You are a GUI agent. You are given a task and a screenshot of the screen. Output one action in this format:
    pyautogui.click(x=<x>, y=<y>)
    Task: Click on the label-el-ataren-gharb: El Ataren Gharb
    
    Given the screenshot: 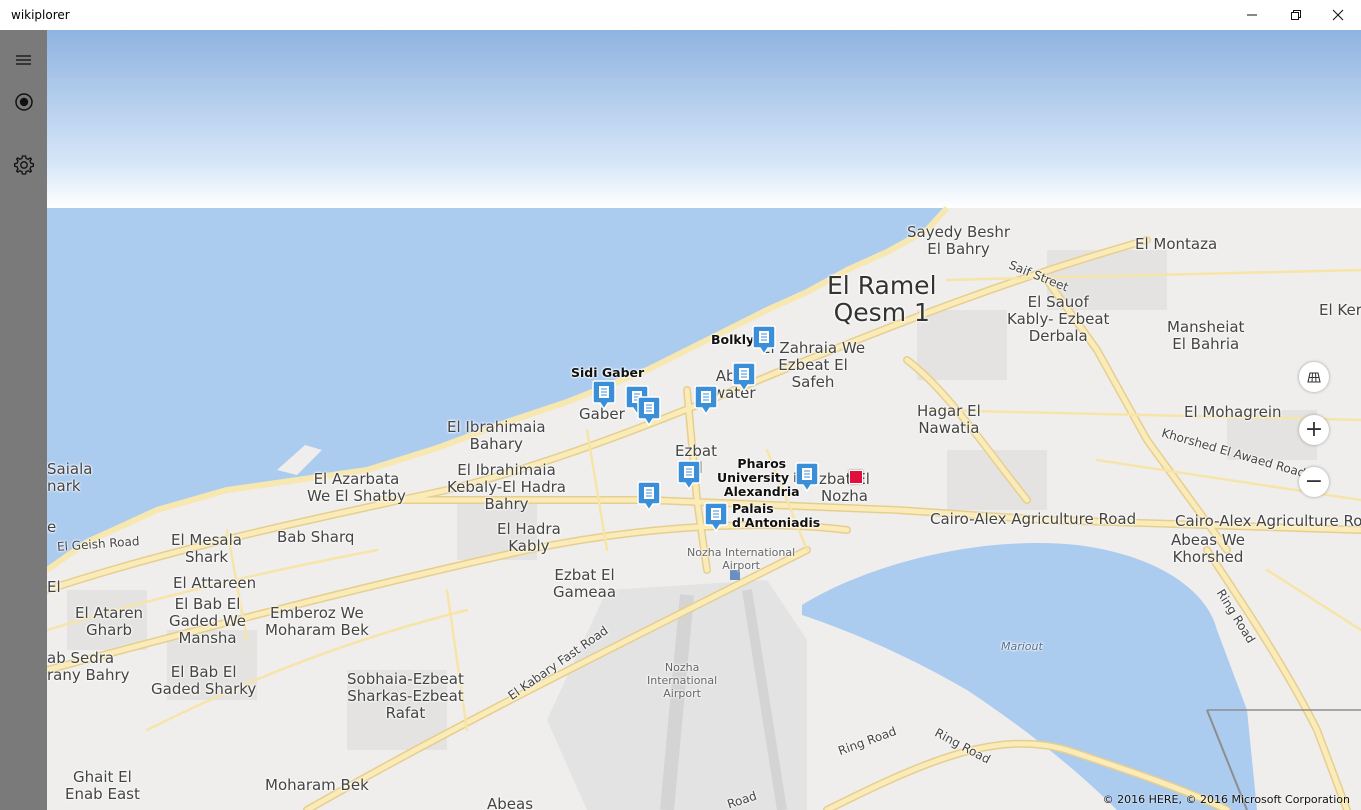 What is the action you would take?
    pyautogui.click(x=109, y=621)
    